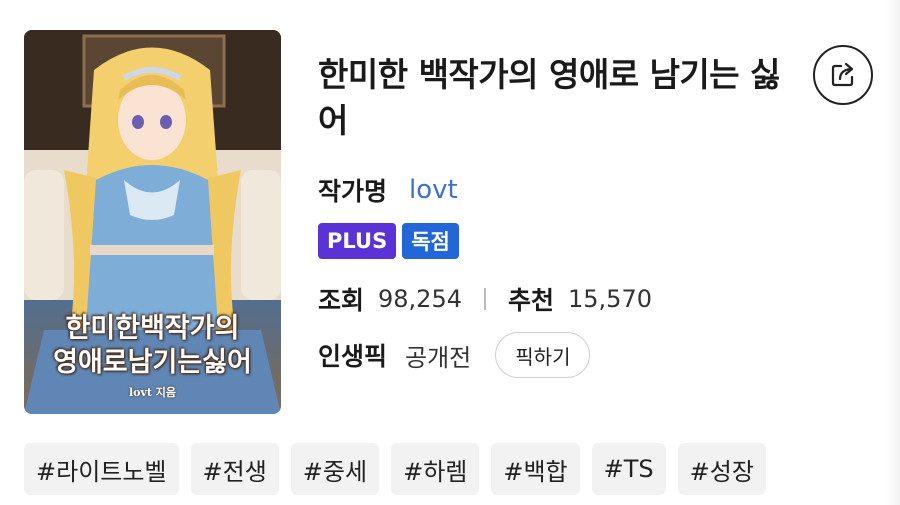  I want to click on pick-row: 인생픽 공개전 픽하기, so click(454, 355).